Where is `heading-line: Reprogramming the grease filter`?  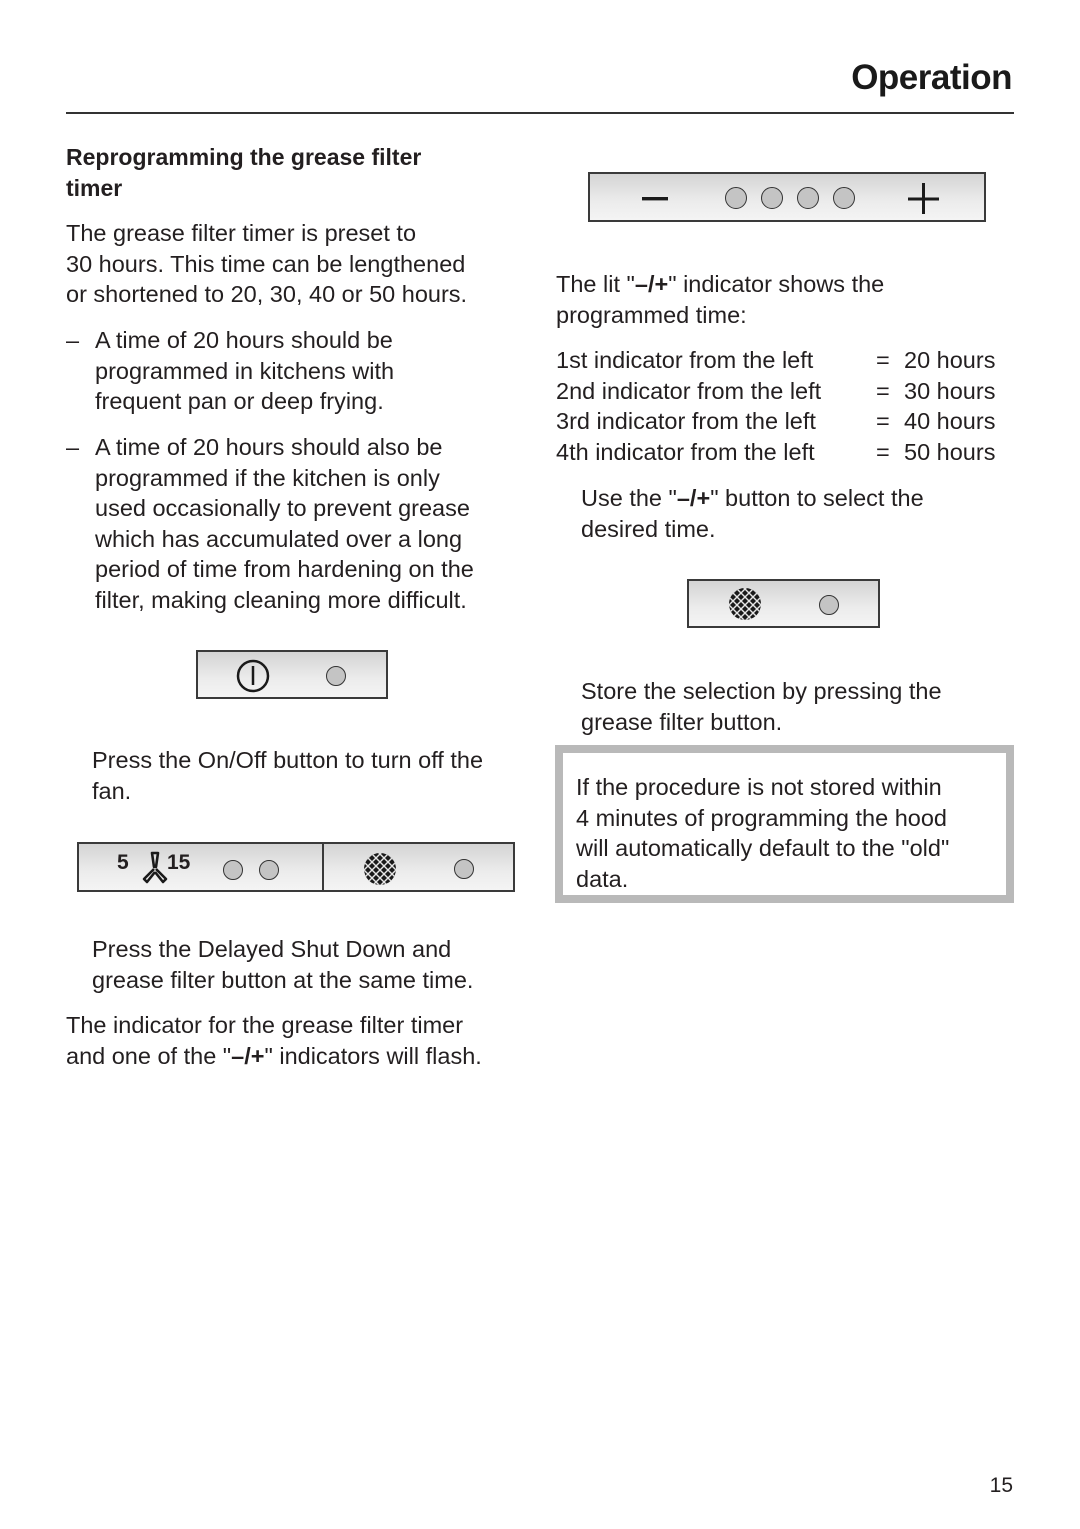 heading-line: Reprogramming the grease filter is located at coordinates (244, 157).